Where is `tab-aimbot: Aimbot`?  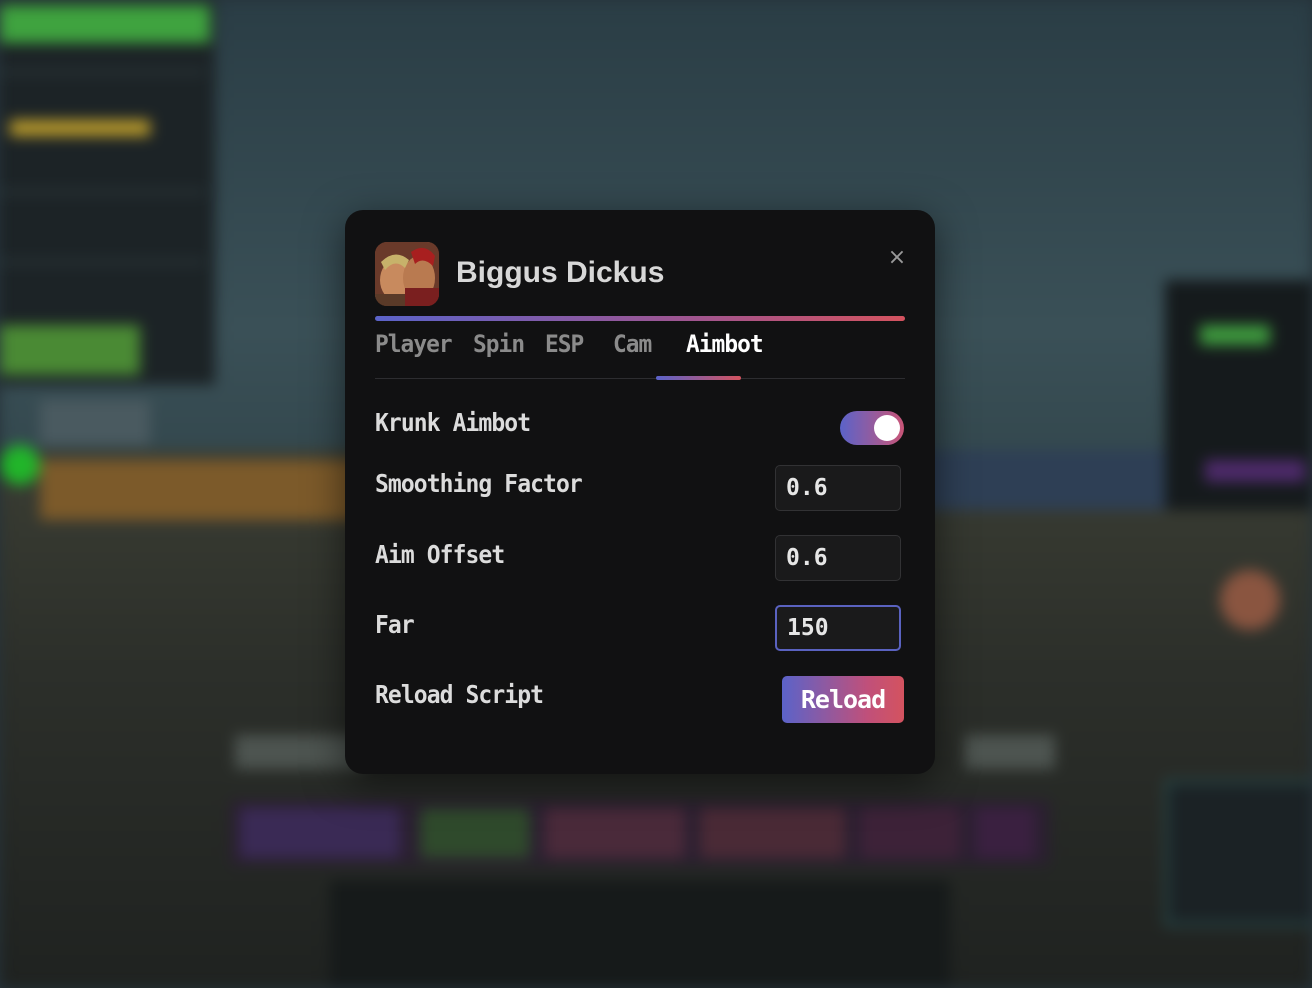 tab-aimbot: Aimbot is located at coordinates (725, 344).